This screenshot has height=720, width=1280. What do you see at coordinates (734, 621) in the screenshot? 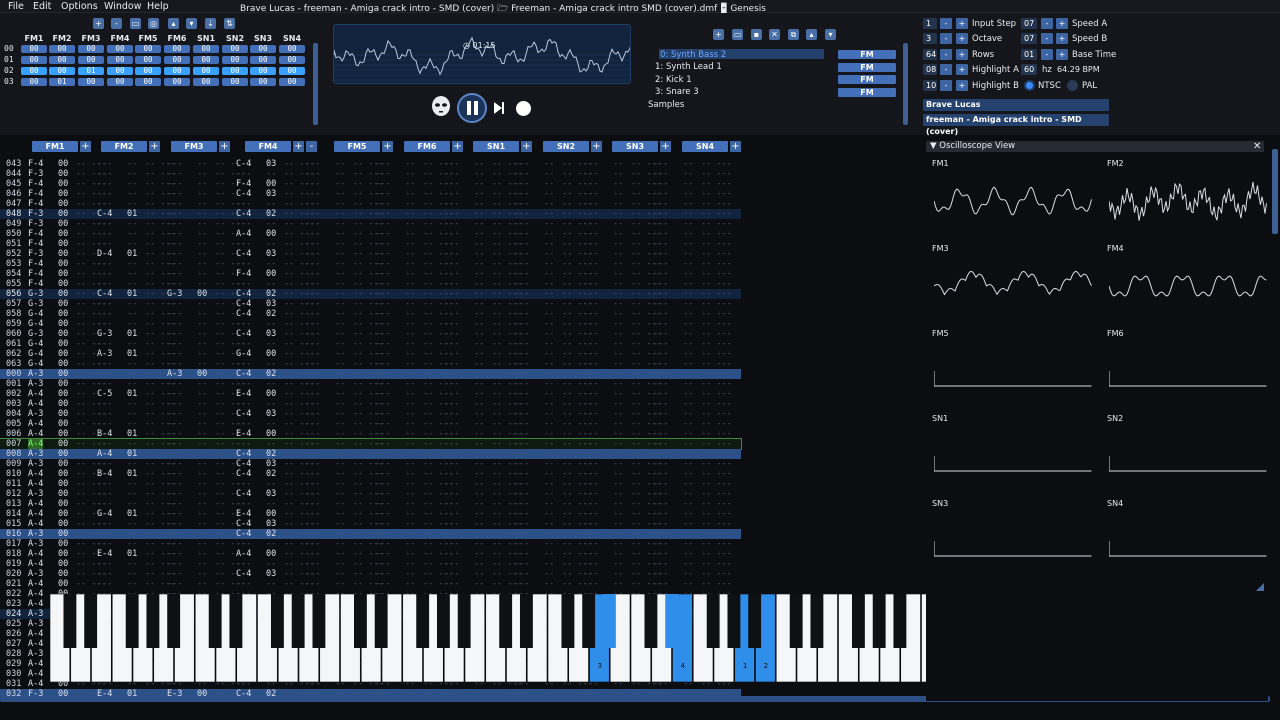
I see `piano-black-key` at bounding box center [734, 621].